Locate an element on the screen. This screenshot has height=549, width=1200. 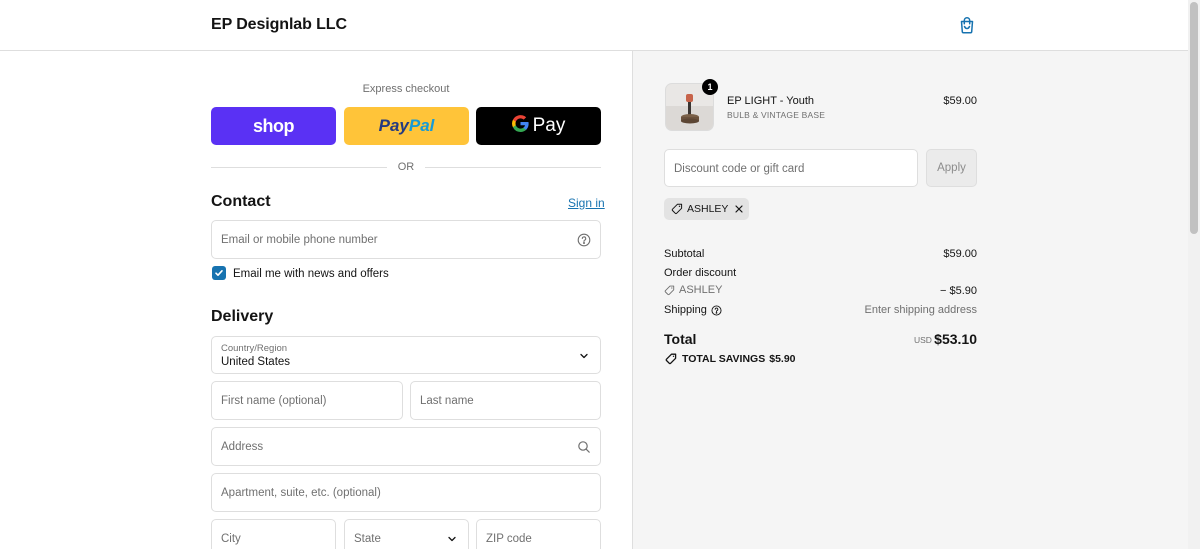
total-savings: TOTAL SAVINGS $5.90 is located at coordinates (730, 359).